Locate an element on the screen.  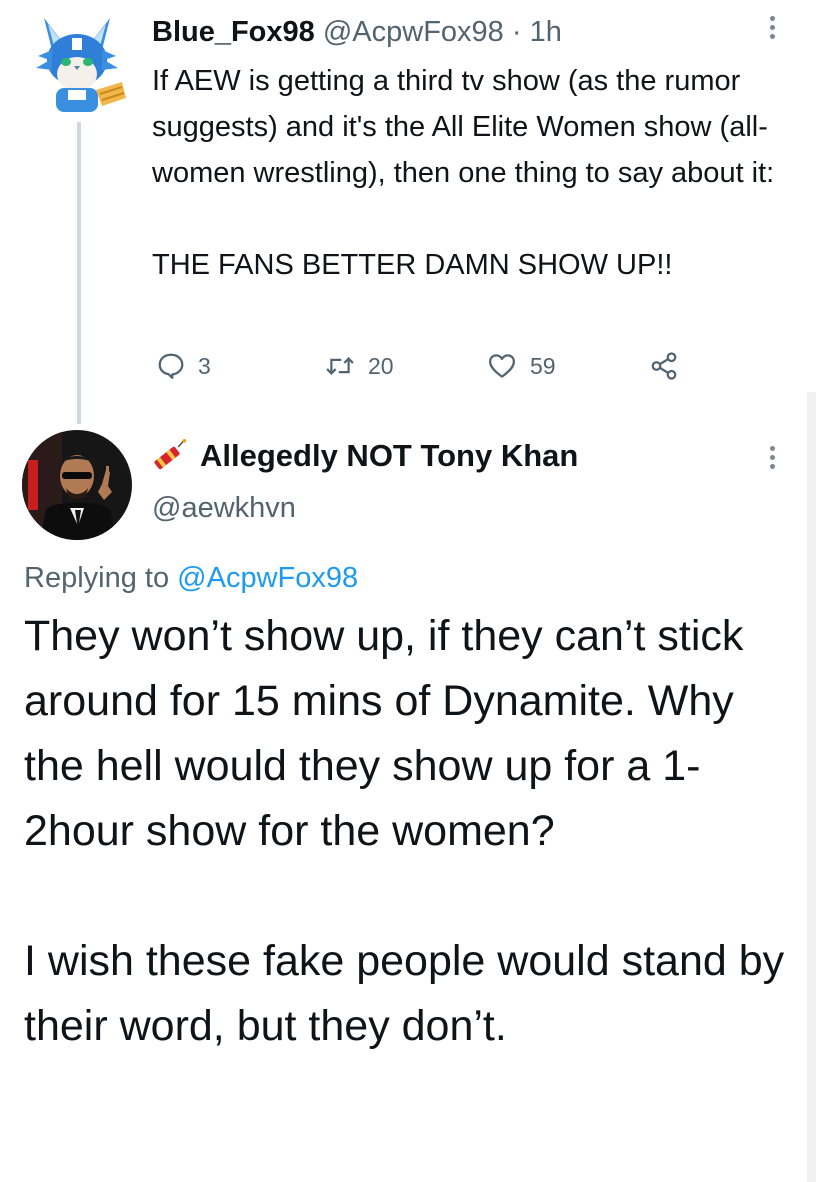
tweet-header: Blue_Fox98 @AcpwFox98 · 1h is located at coordinates (357, 32).